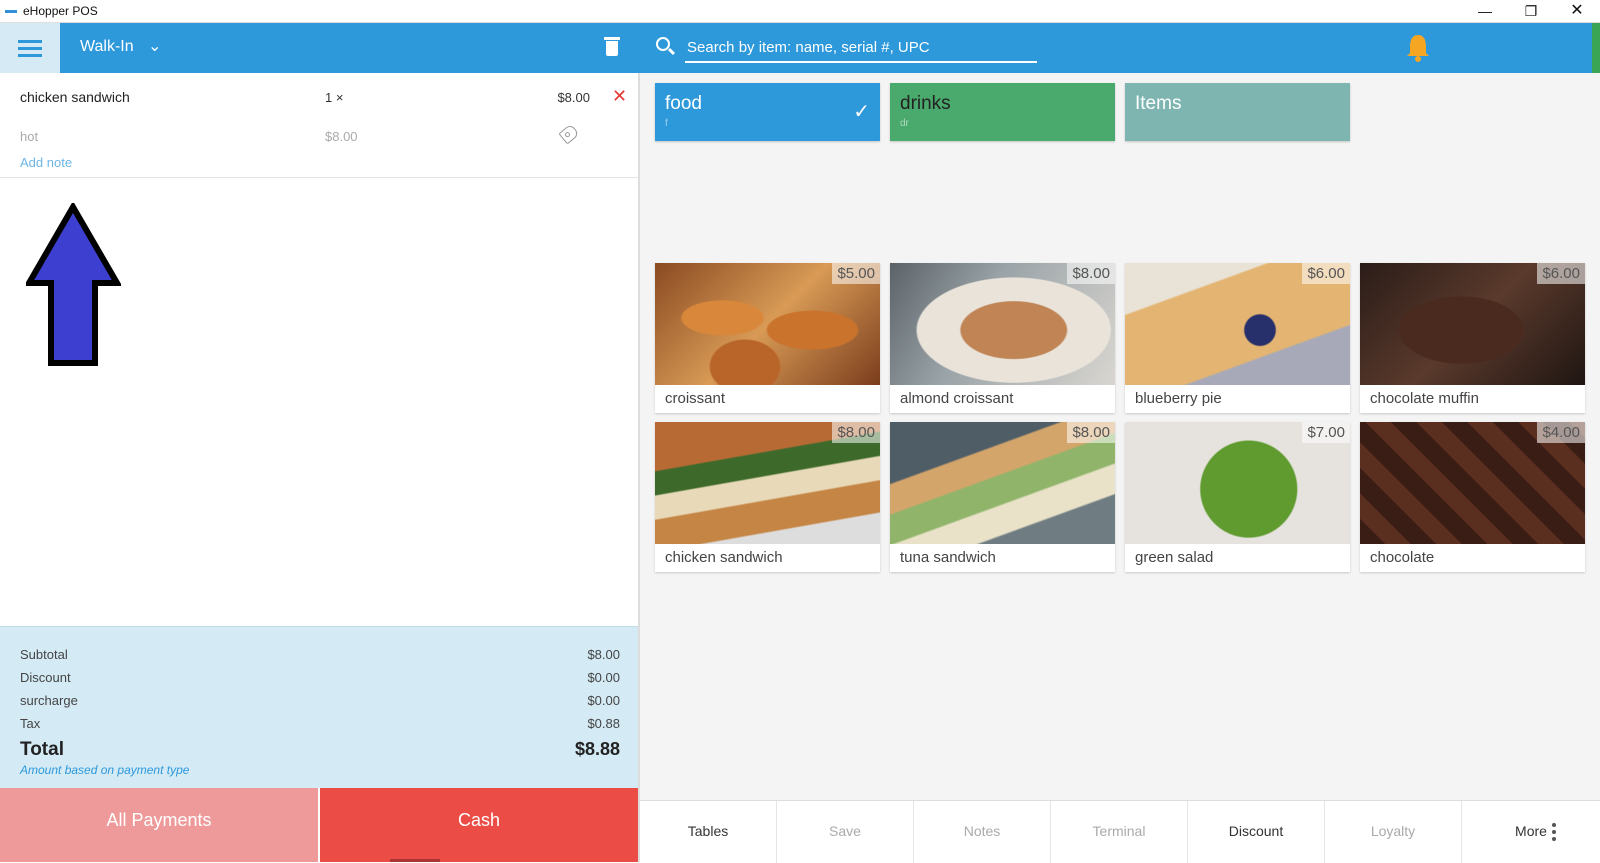 The height and width of the screenshot is (863, 1600). Describe the element at coordinates (1393, 832) in the screenshot. I see `loyalty-button: Loyalty` at that location.